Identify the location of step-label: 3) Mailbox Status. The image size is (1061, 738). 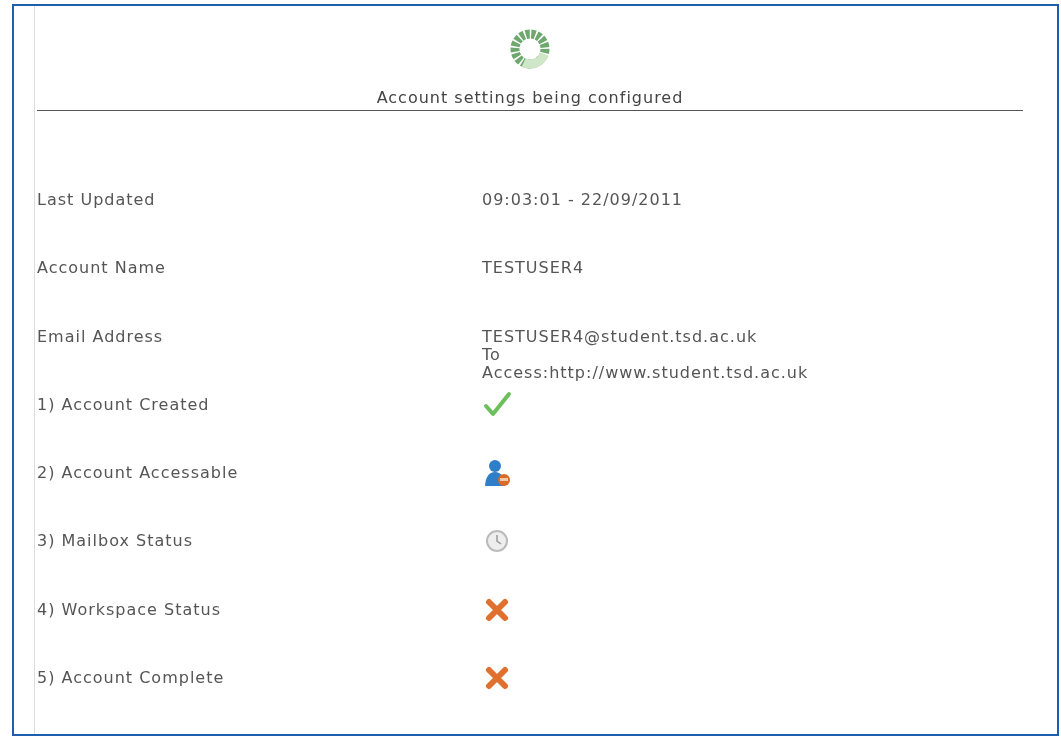
(115, 541).